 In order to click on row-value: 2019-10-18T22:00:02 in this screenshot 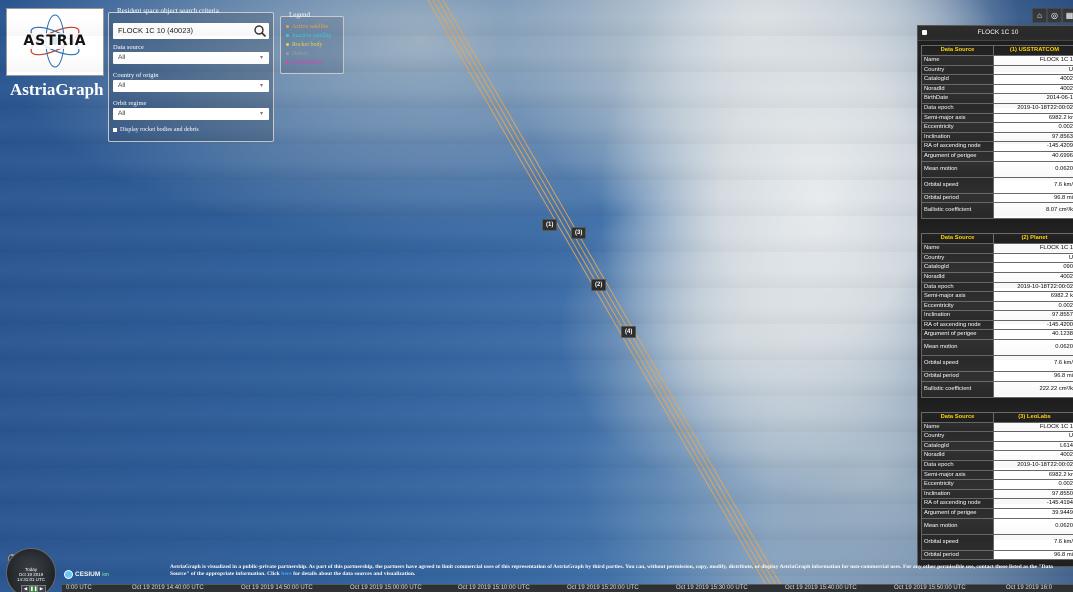, I will do `click(1033, 465)`.